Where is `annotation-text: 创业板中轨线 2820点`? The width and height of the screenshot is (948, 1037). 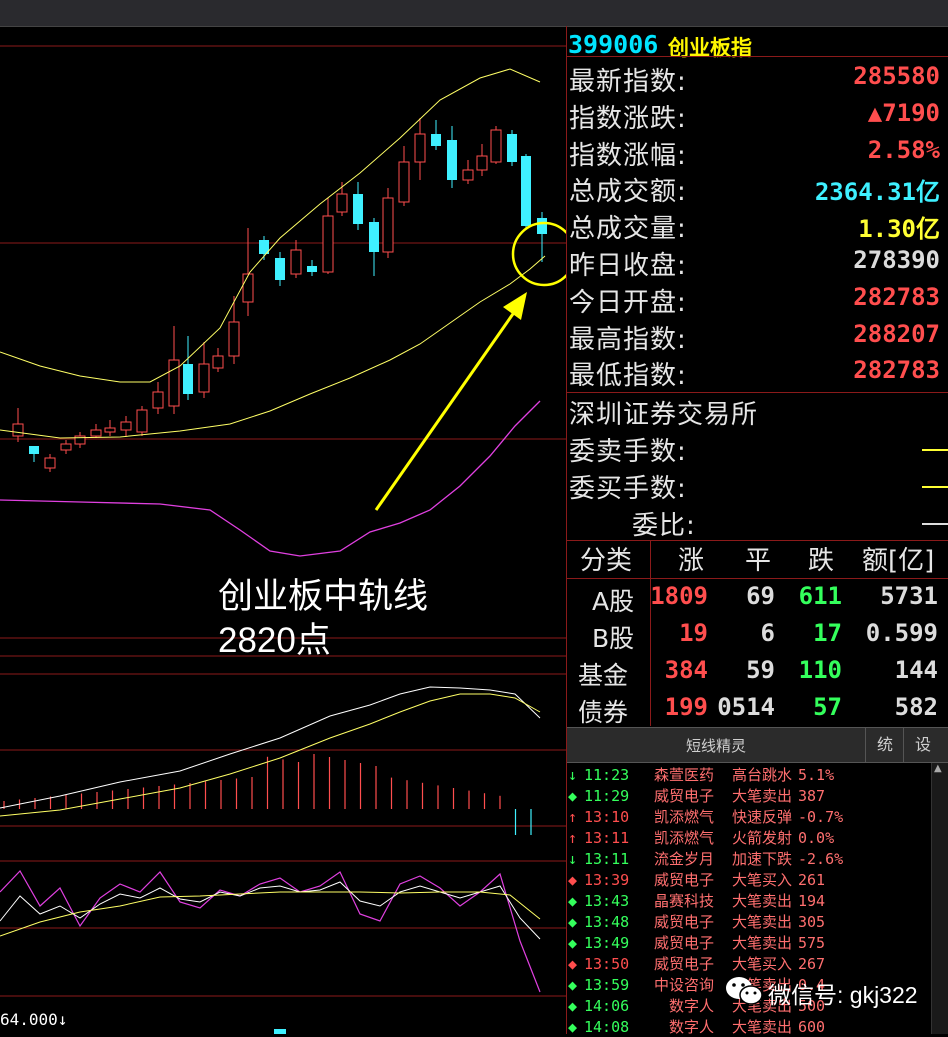
annotation-text: 创业板中轨线 2820点 is located at coordinates (323, 619).